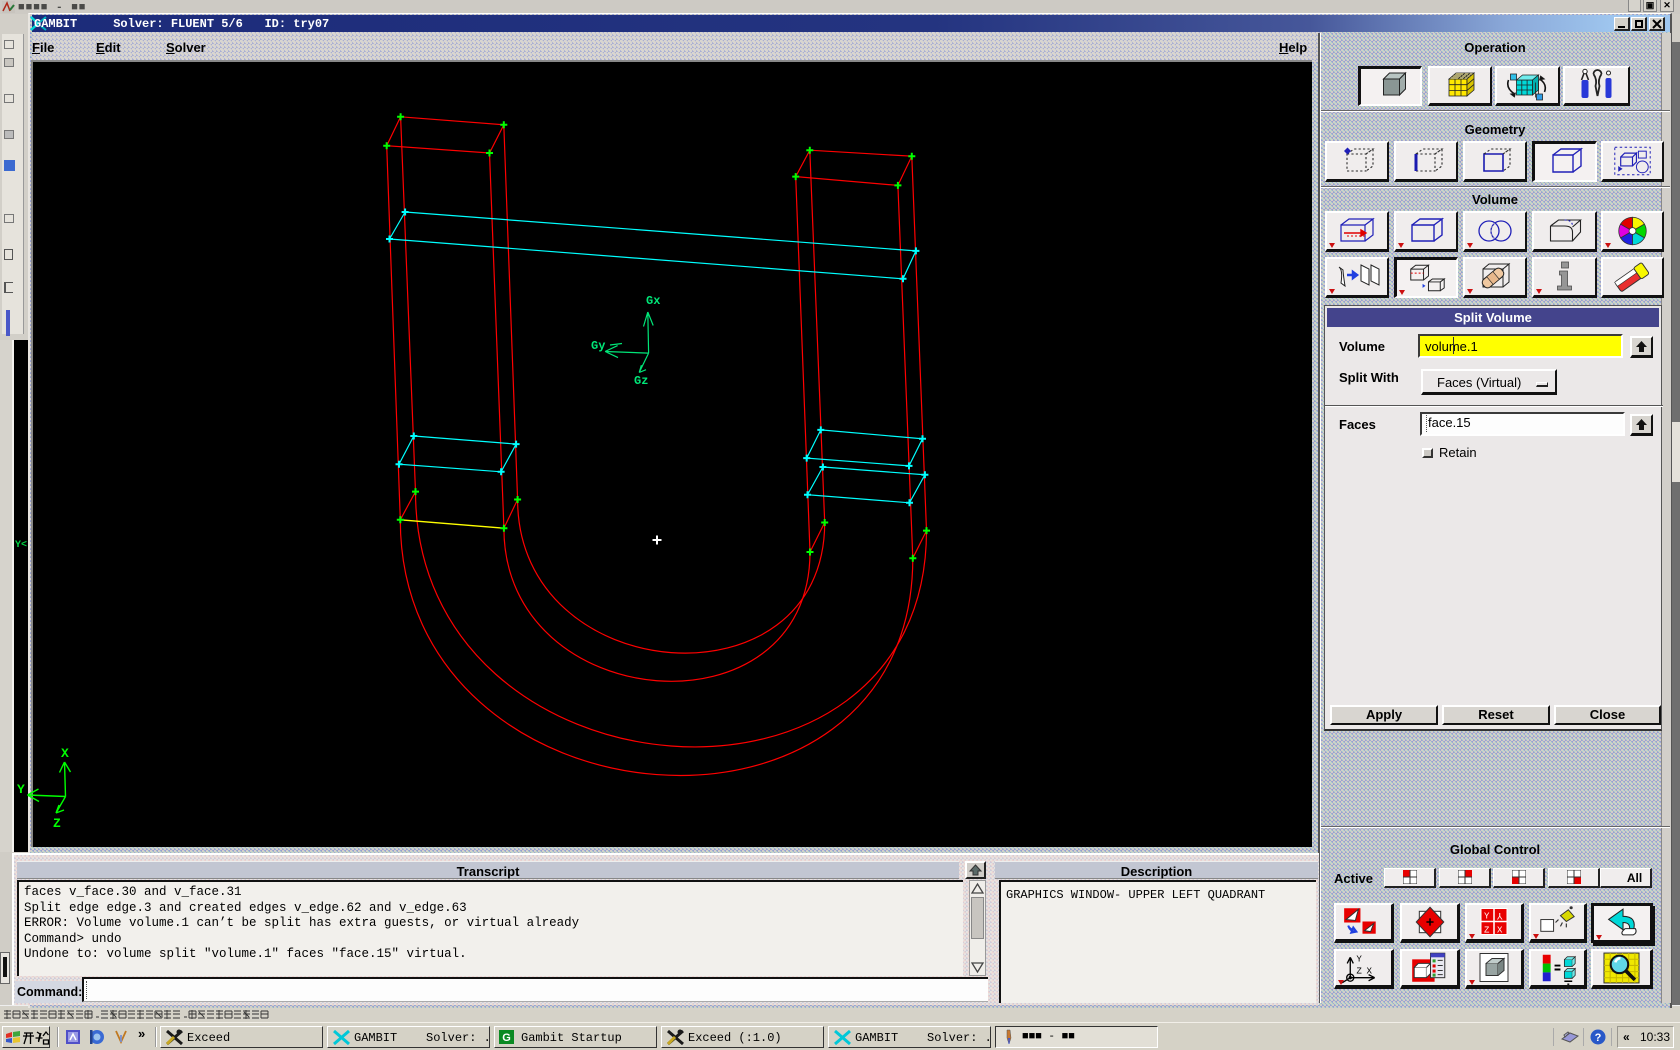 The width and height of the screenshot is (1680, 1050). What do you see at coordinates (653, 301) in the screenshot?
I see `svg-text: Gx` at bounding box center [653, 301].